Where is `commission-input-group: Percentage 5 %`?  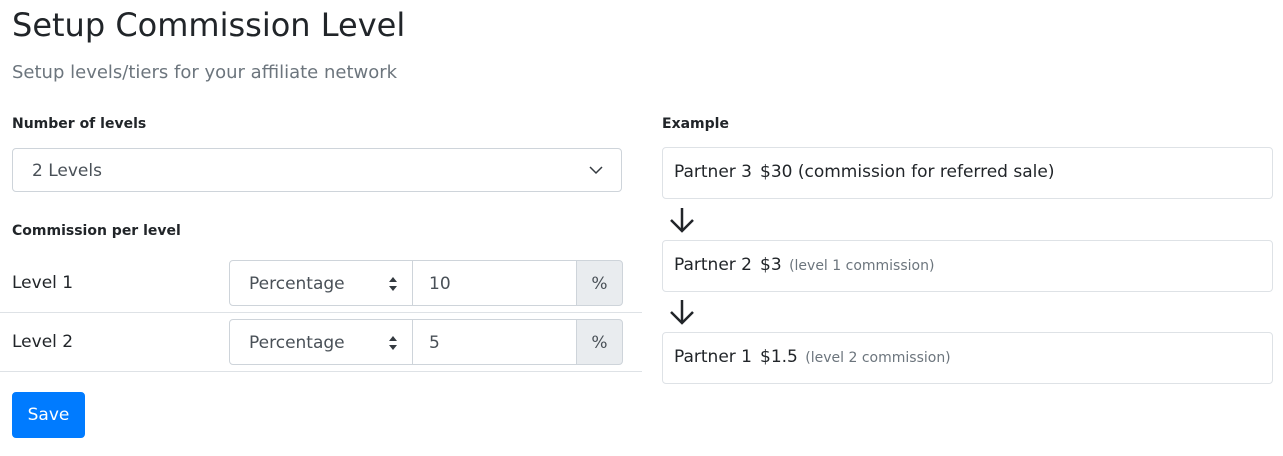
commission-input-group: Percentage 5 % is located at coordinates (426, 342).